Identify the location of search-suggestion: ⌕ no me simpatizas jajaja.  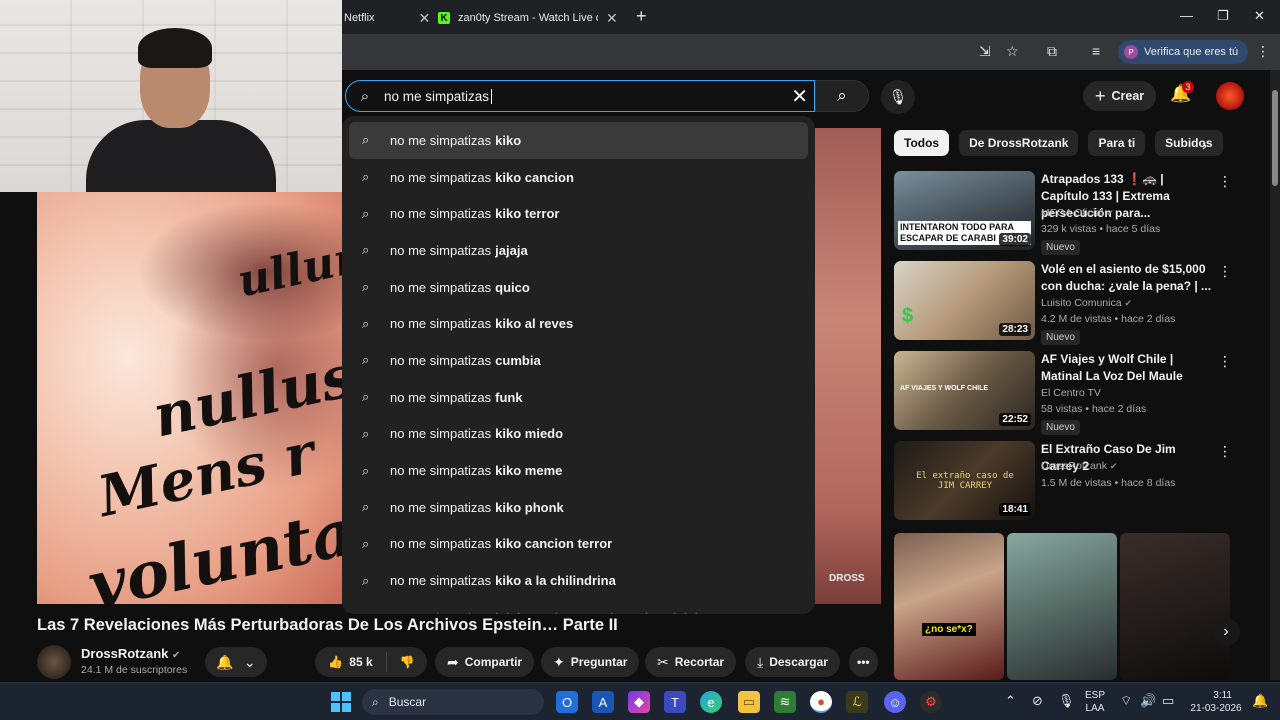
(578, 250).